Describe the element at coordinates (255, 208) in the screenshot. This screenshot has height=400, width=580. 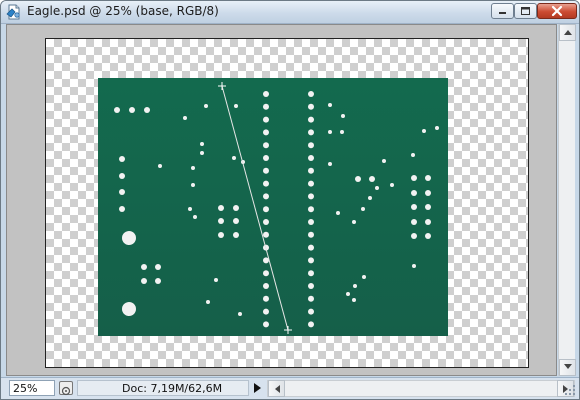
I see `measure-line` at that location.